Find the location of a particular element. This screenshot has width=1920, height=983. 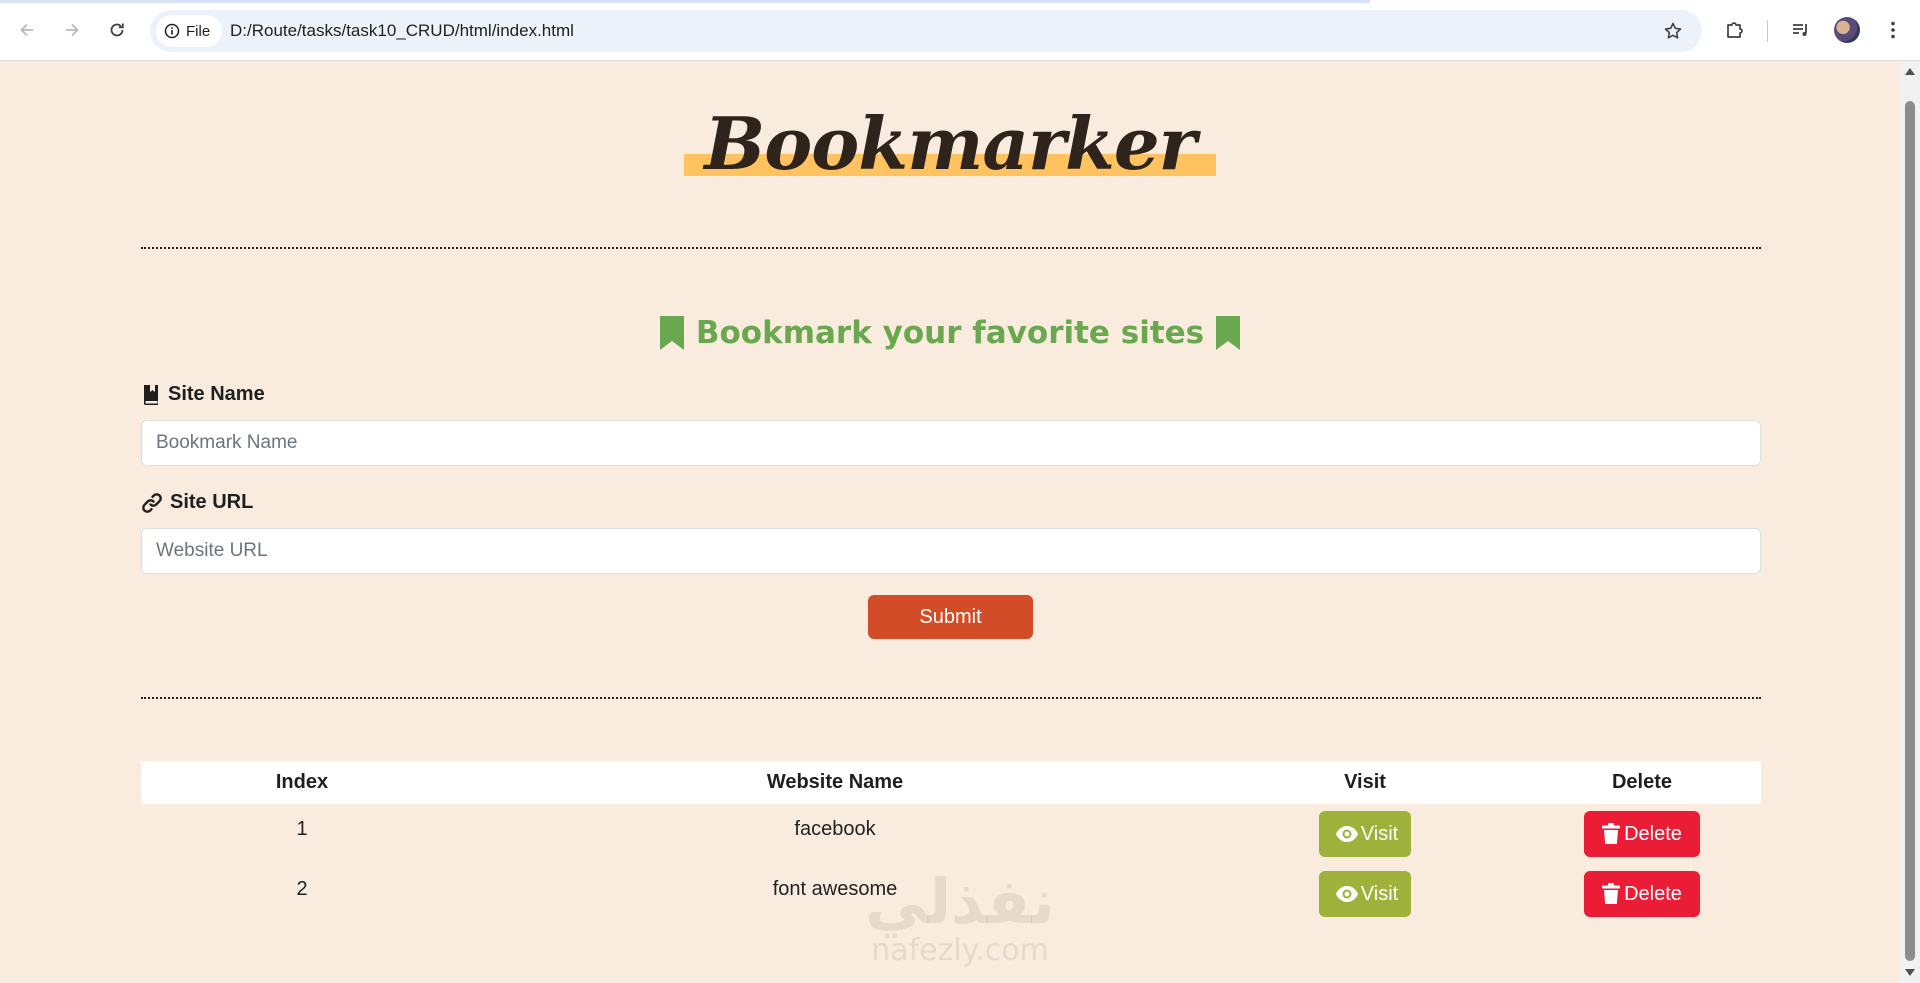

site-name-label-text: Site Name is located at coordinates (216, 394).